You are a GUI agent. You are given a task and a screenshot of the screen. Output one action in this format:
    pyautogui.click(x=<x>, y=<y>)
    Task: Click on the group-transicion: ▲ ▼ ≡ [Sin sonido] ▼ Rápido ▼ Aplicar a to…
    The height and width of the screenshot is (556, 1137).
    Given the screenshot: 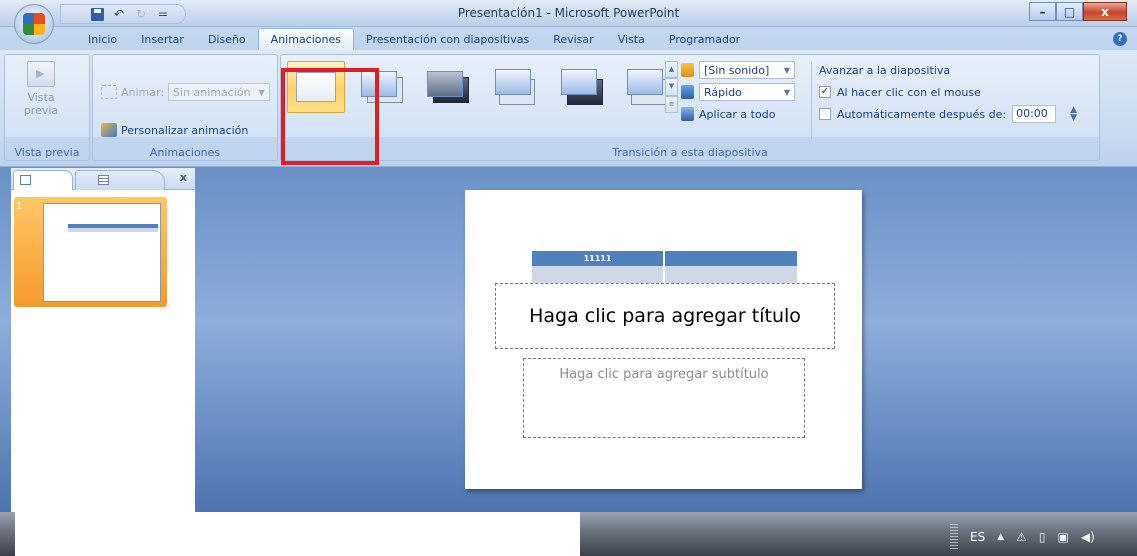 What is the action you would take?
    pyautogui.click(x=690, y=107)
    